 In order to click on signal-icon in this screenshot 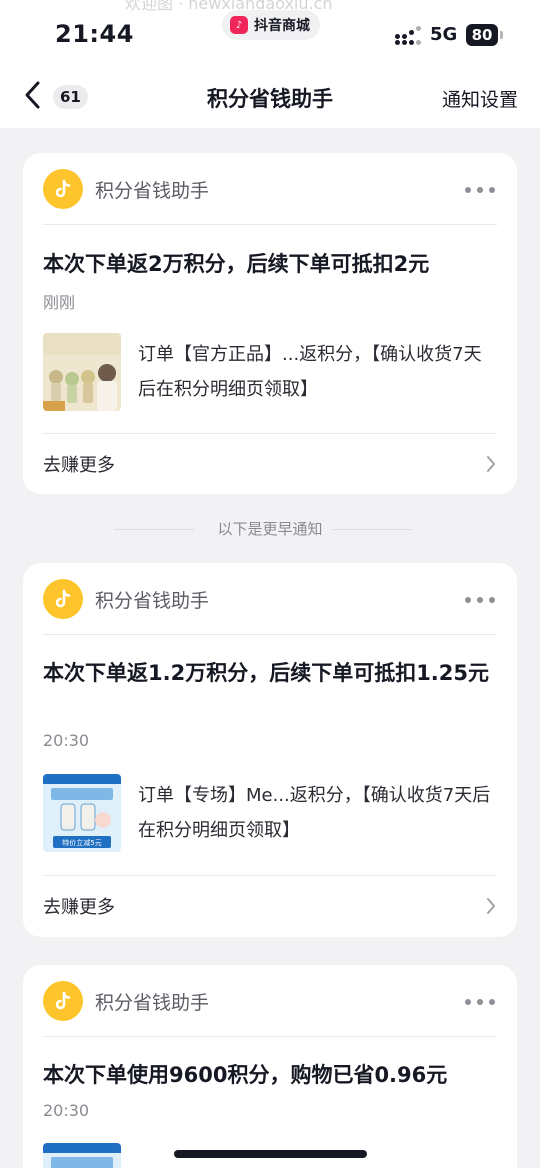, I will do `click(409, 36)`.